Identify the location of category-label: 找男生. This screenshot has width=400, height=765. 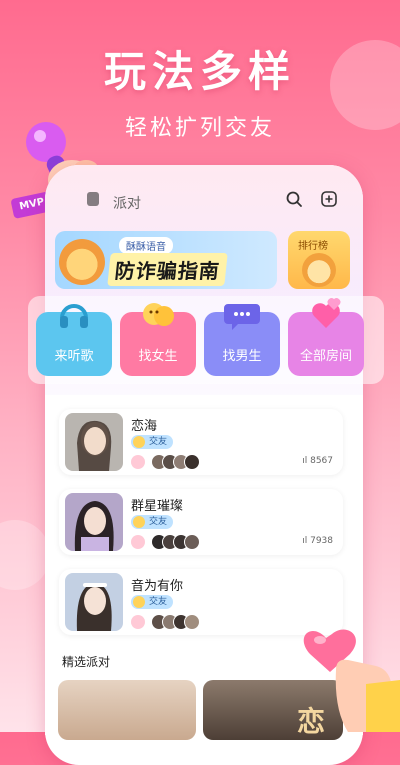
(242, 356).